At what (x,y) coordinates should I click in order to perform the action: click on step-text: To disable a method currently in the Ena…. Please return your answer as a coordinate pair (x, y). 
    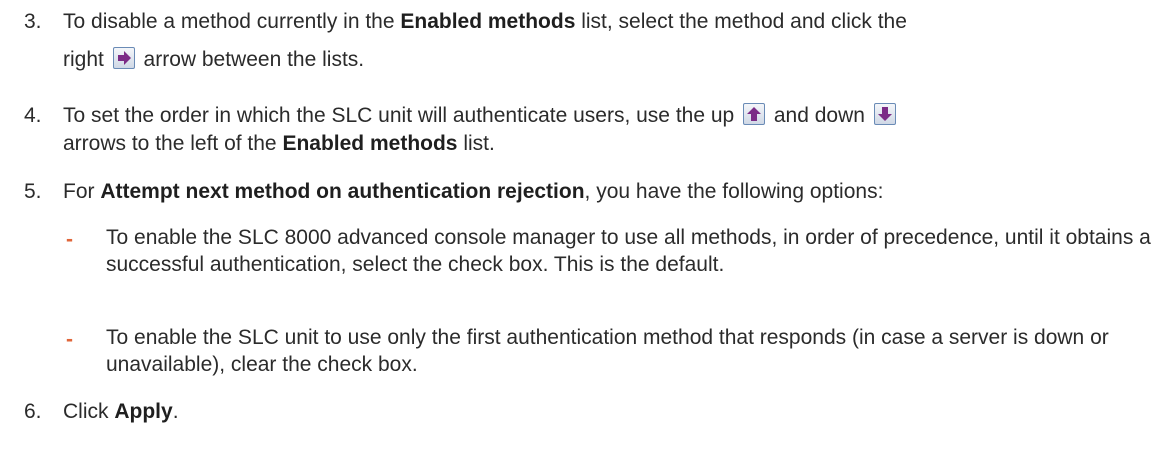
    Looking at the image, I should click on (485, 21).